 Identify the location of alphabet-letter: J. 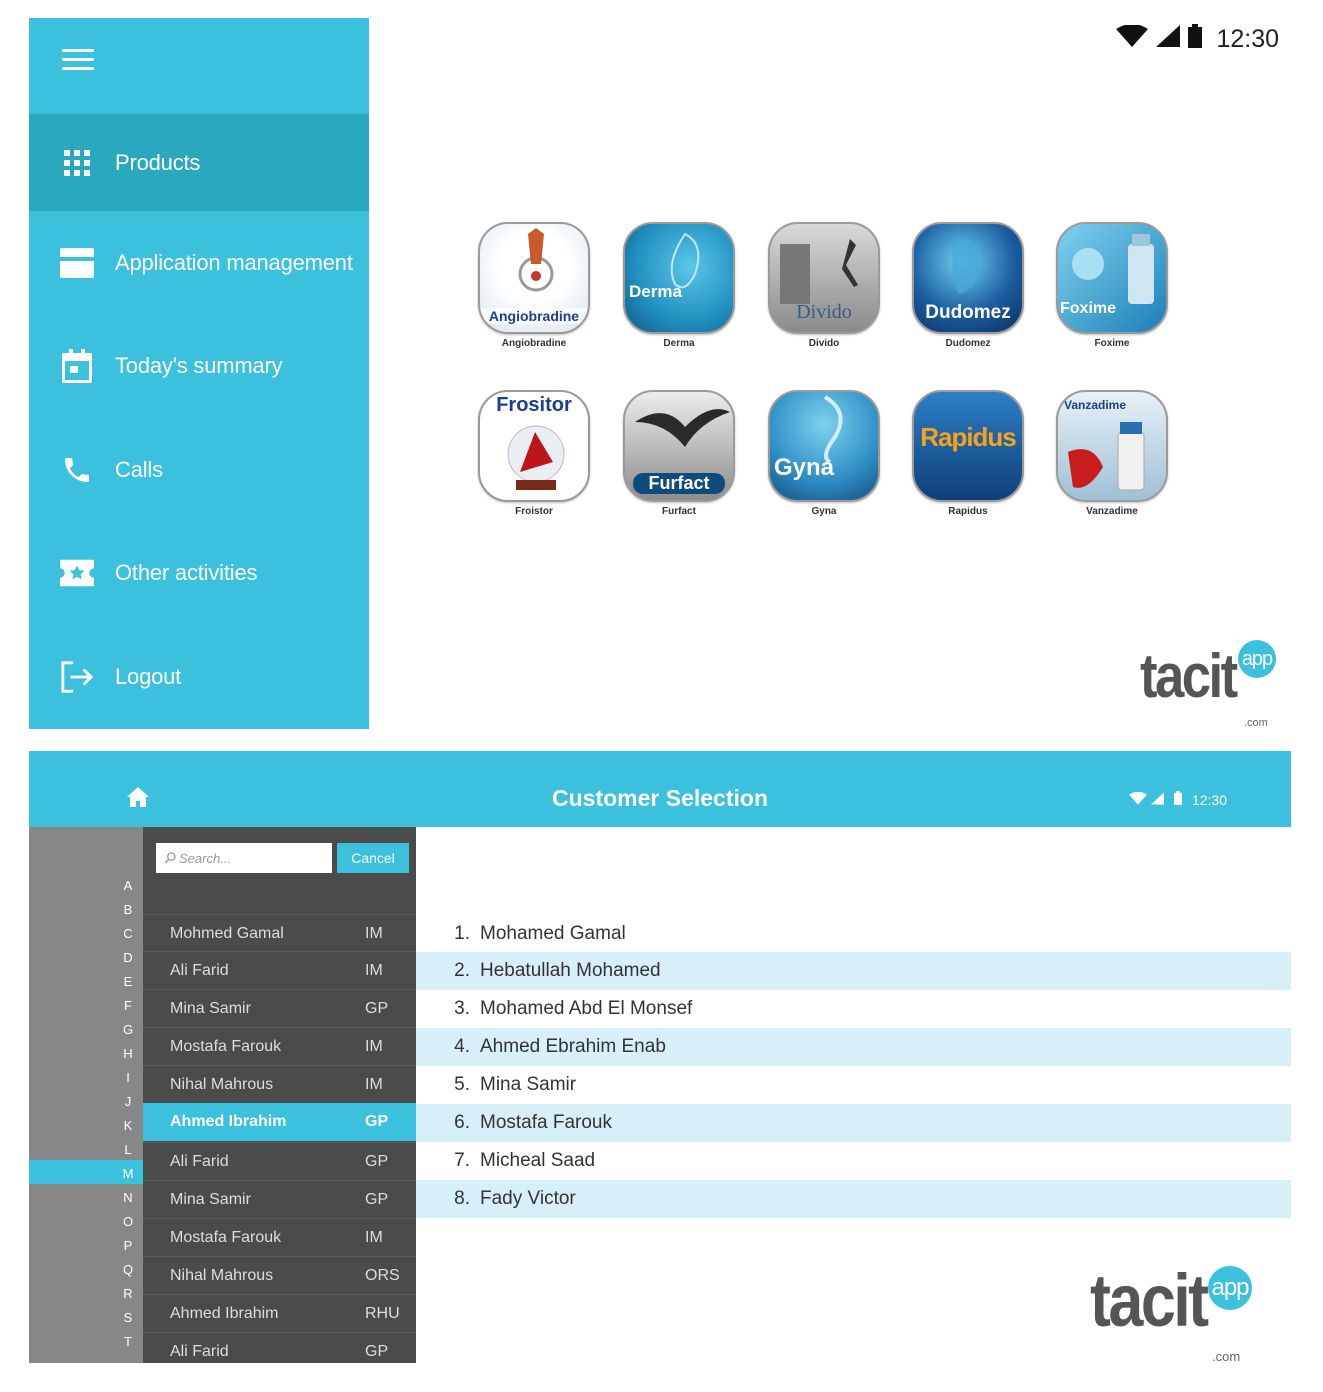
(128, 1101).